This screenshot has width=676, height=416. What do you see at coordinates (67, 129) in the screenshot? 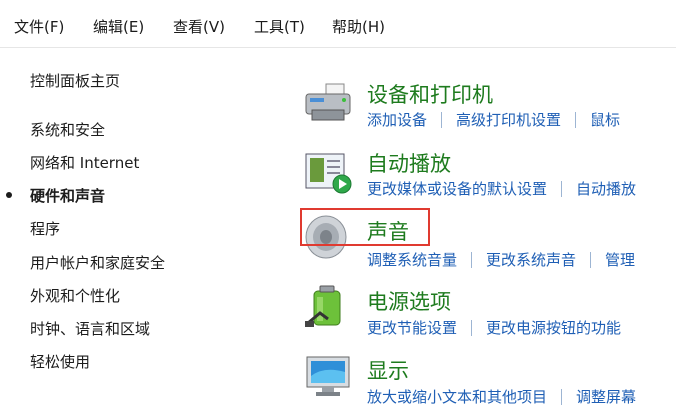
I see `sidebar-item-system-security: 系统和安全` at bounding box center [67, 129].